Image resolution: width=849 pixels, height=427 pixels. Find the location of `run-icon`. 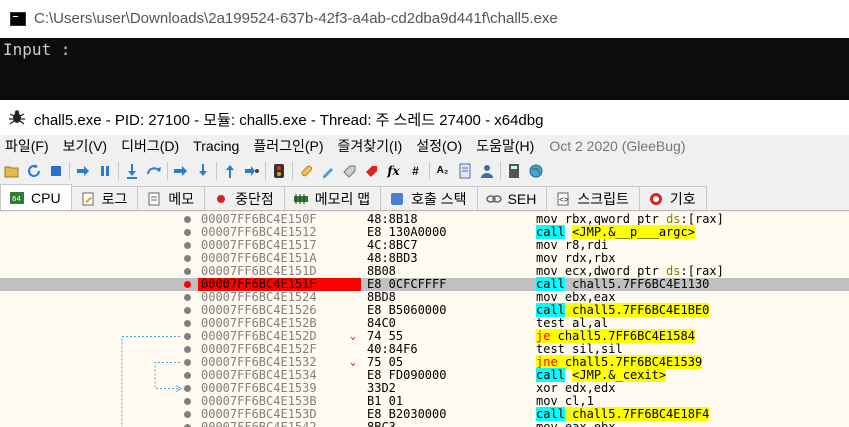

run-icon is located at coordinates (82, 171).